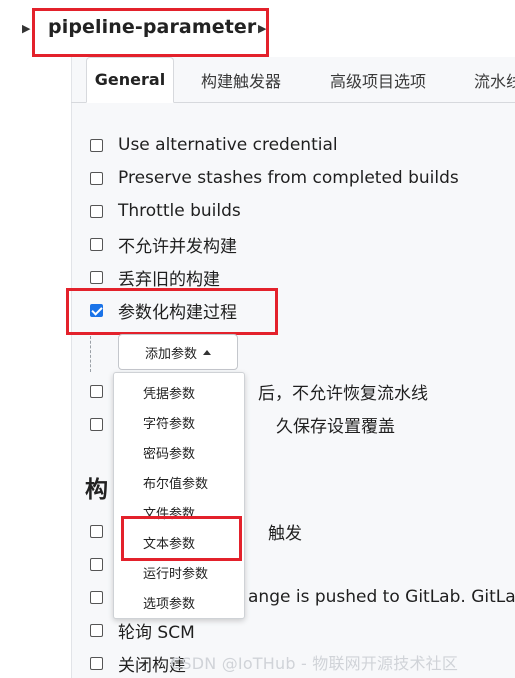  Describe the element at coordinates (175, 482) in the screenshot. I see `menu-item-boolean-parameter: 布尔值参数` at that location.